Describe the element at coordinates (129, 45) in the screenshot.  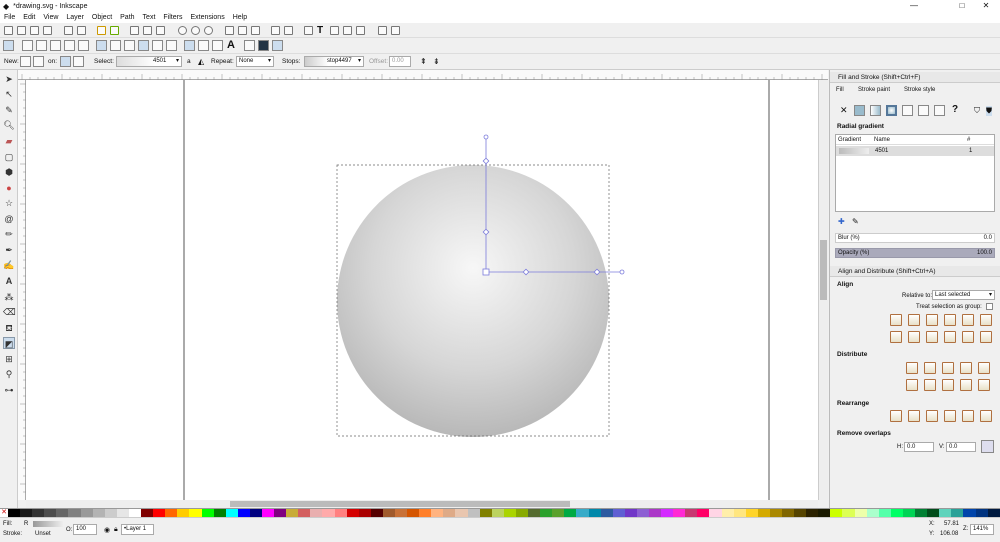
I see `snap-bbox-corners-icon` at that location.